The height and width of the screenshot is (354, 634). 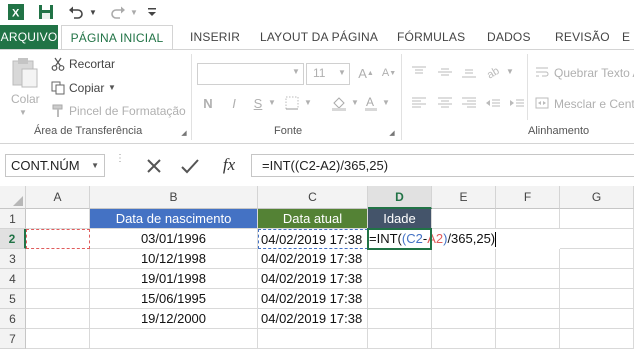 I want to click on orientation-icon: ab, so click(x=494, y=71).